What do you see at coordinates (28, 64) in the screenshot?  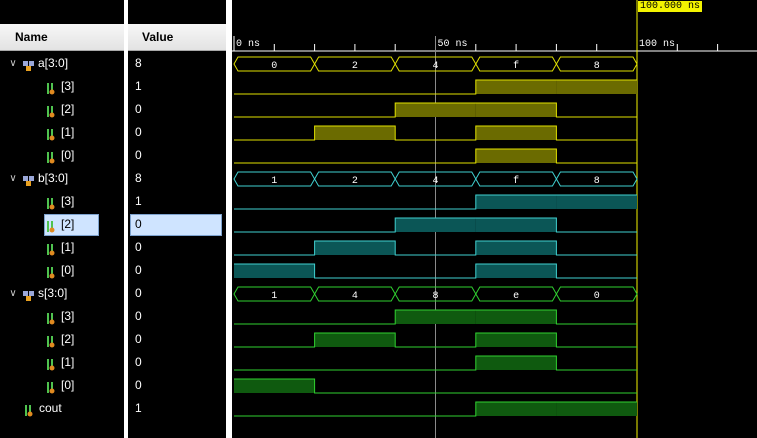 I see `bus-icon` at bounding box center [28, 64].